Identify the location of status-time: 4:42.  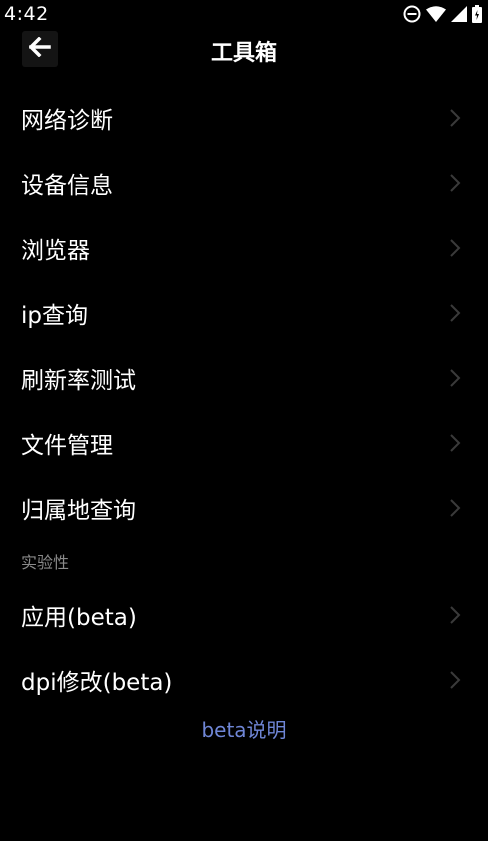
(26, 14).